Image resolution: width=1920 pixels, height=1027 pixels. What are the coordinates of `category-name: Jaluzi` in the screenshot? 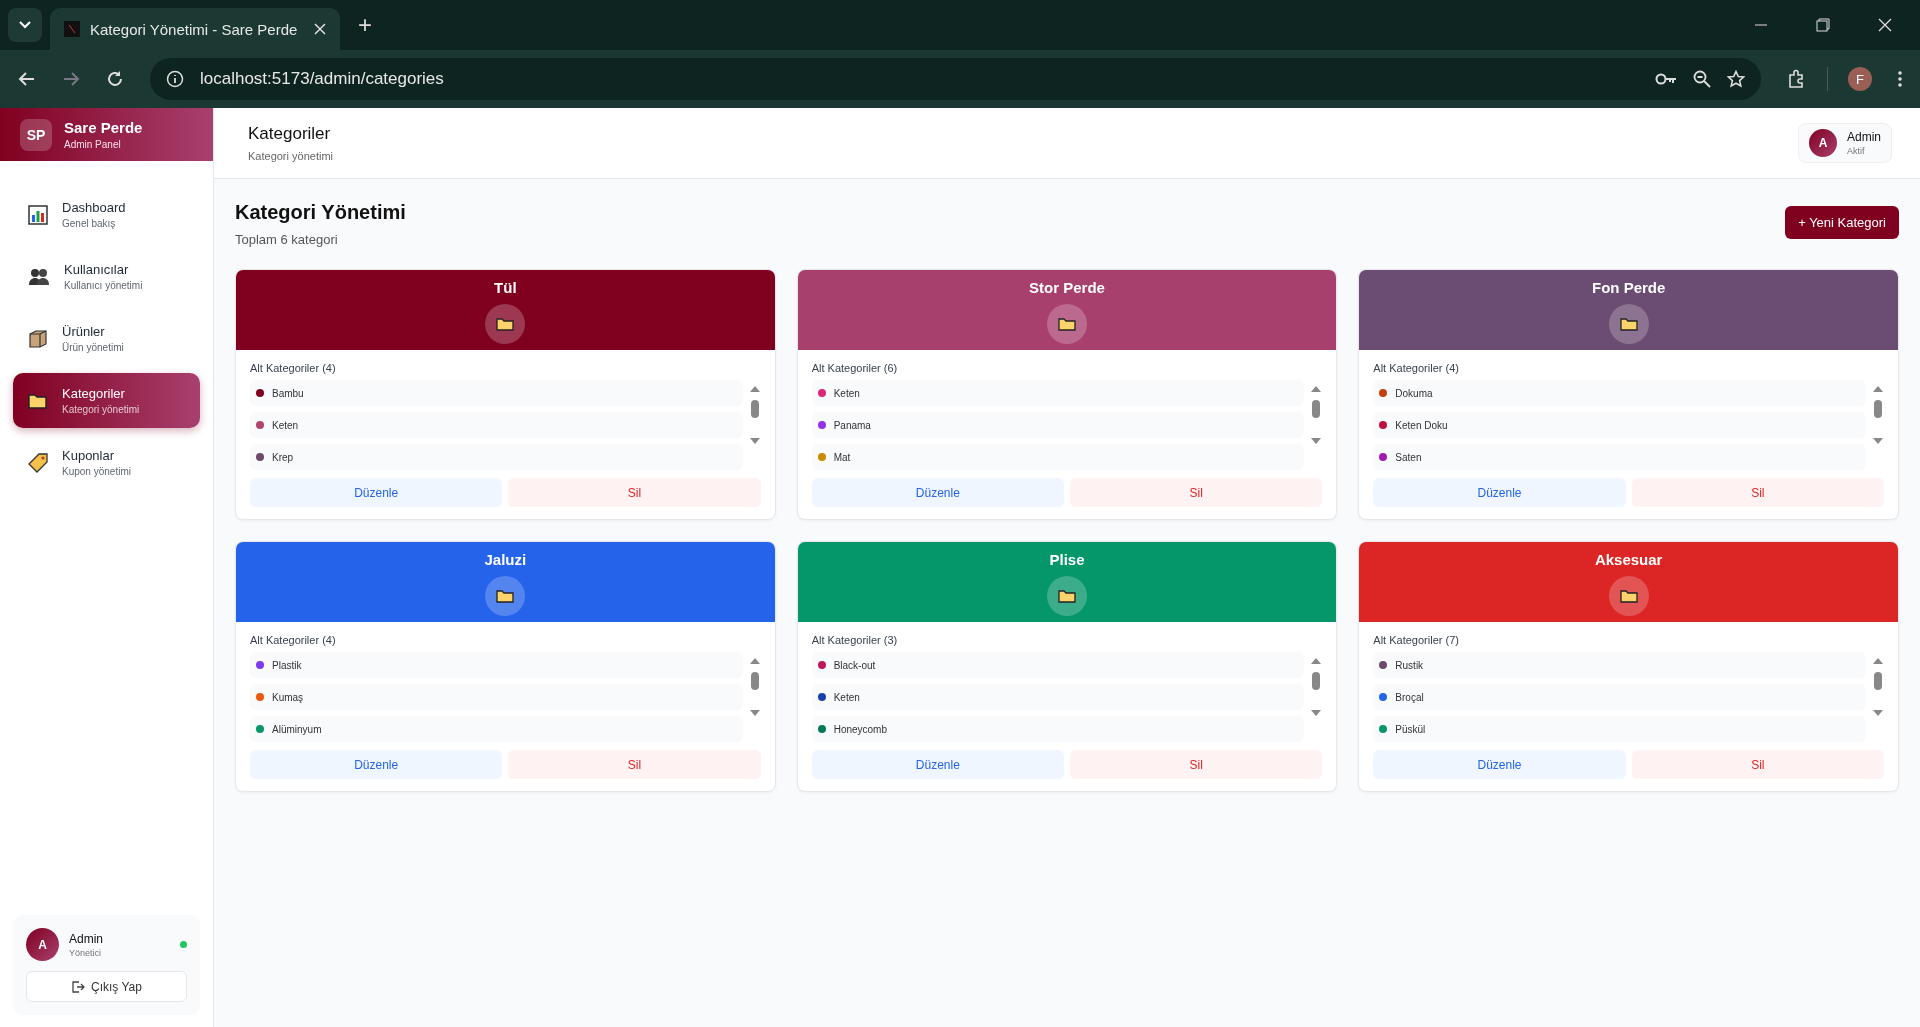 It's located at (505, 559).